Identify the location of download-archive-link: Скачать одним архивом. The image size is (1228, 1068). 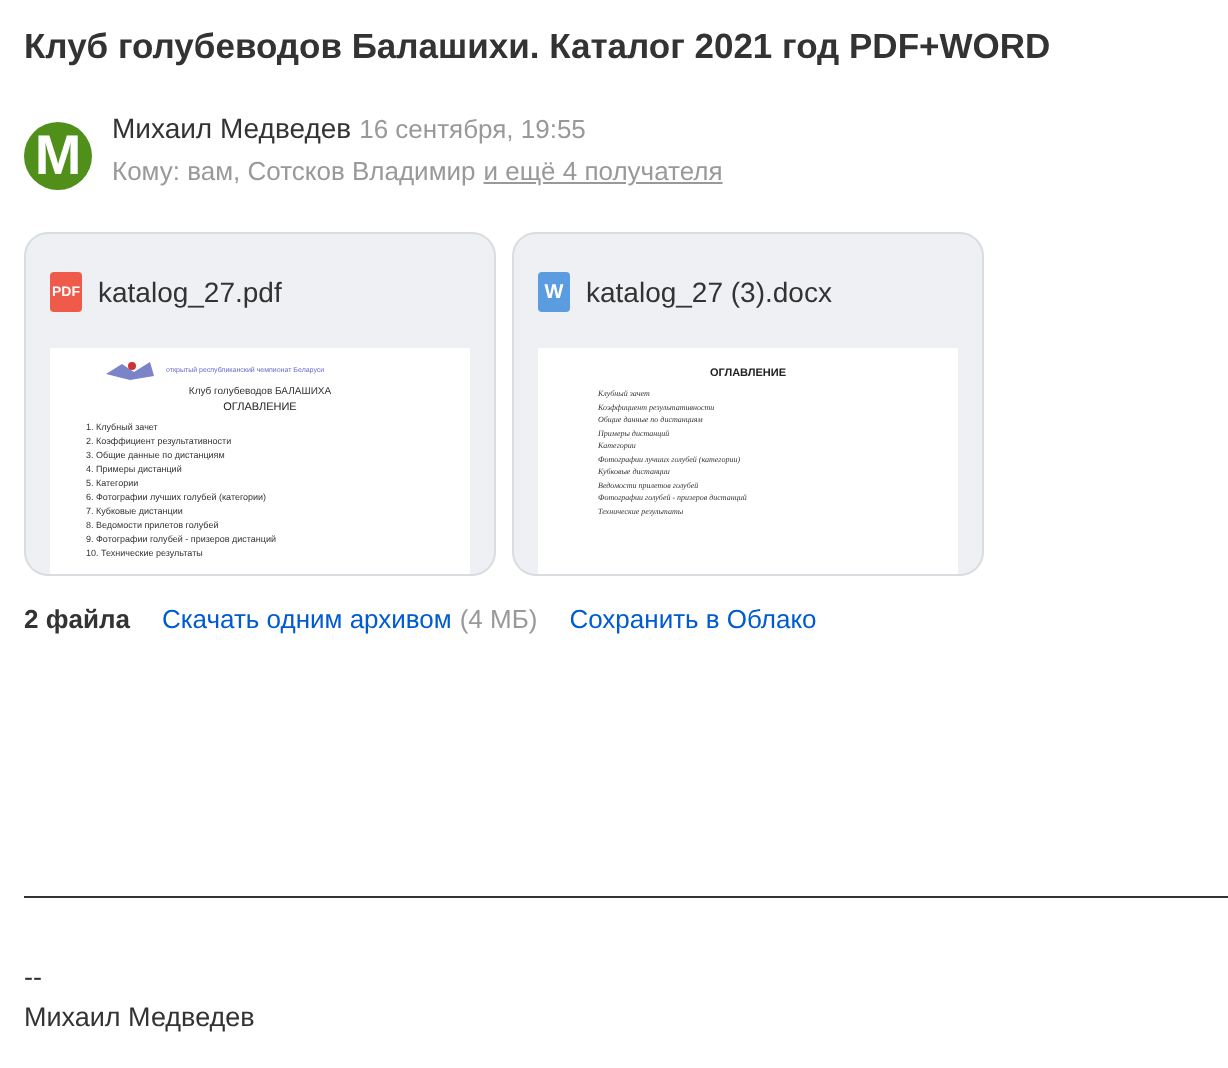
(306, 619).